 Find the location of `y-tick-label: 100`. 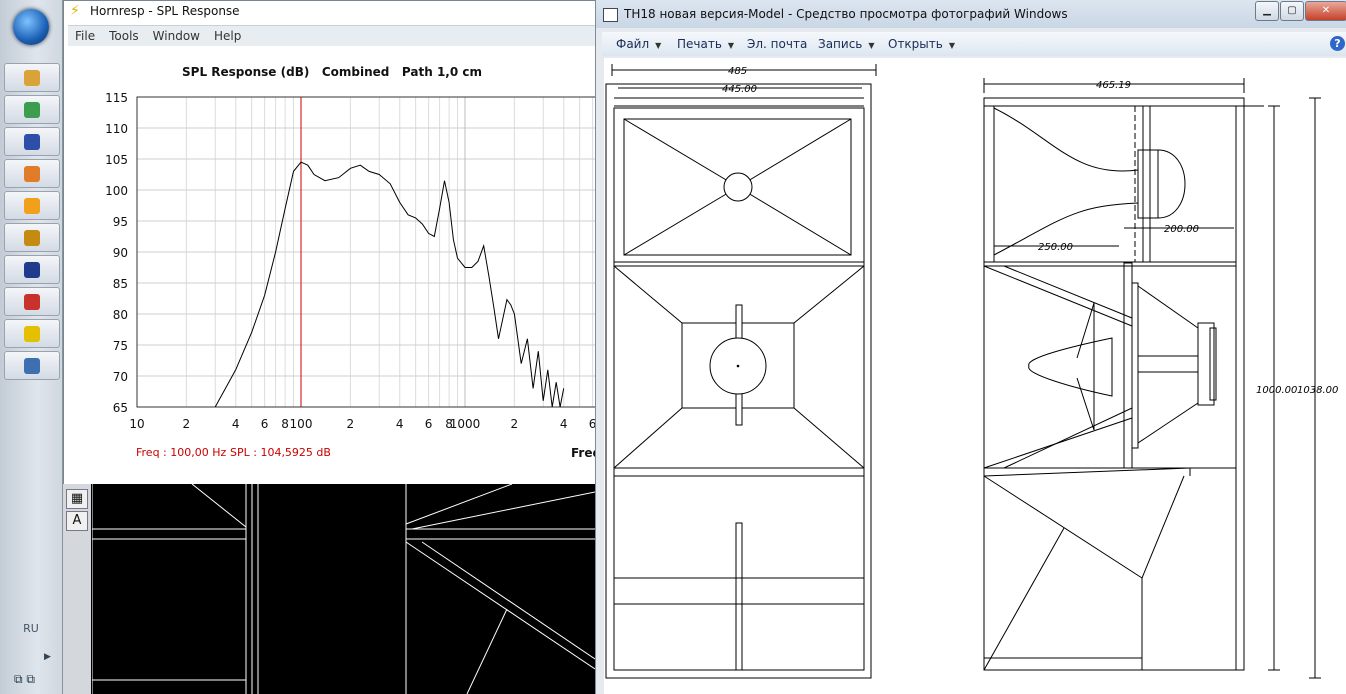

y-tick-label: 100 is located at coordinates (116, 191).